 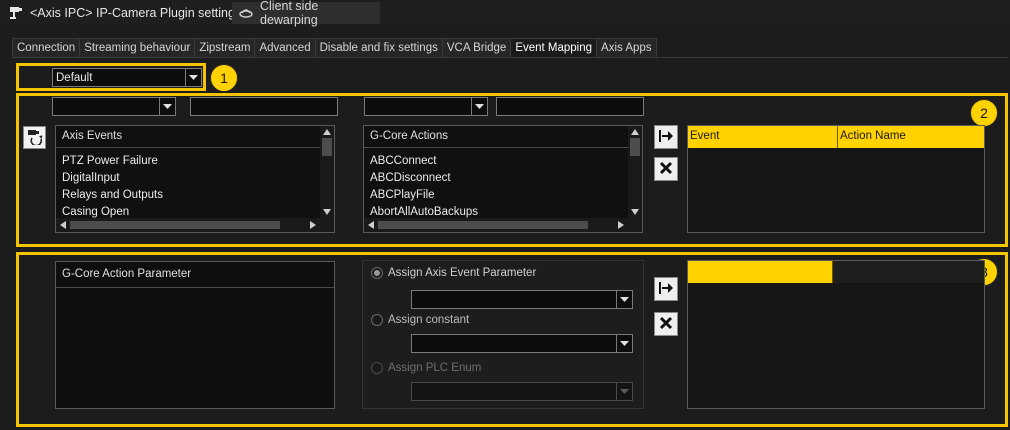 What do you see at coordinates (289, 13) in the screenshot?
I see `dewarp-title: Client side dewarping` at bounding box center [289, 13].